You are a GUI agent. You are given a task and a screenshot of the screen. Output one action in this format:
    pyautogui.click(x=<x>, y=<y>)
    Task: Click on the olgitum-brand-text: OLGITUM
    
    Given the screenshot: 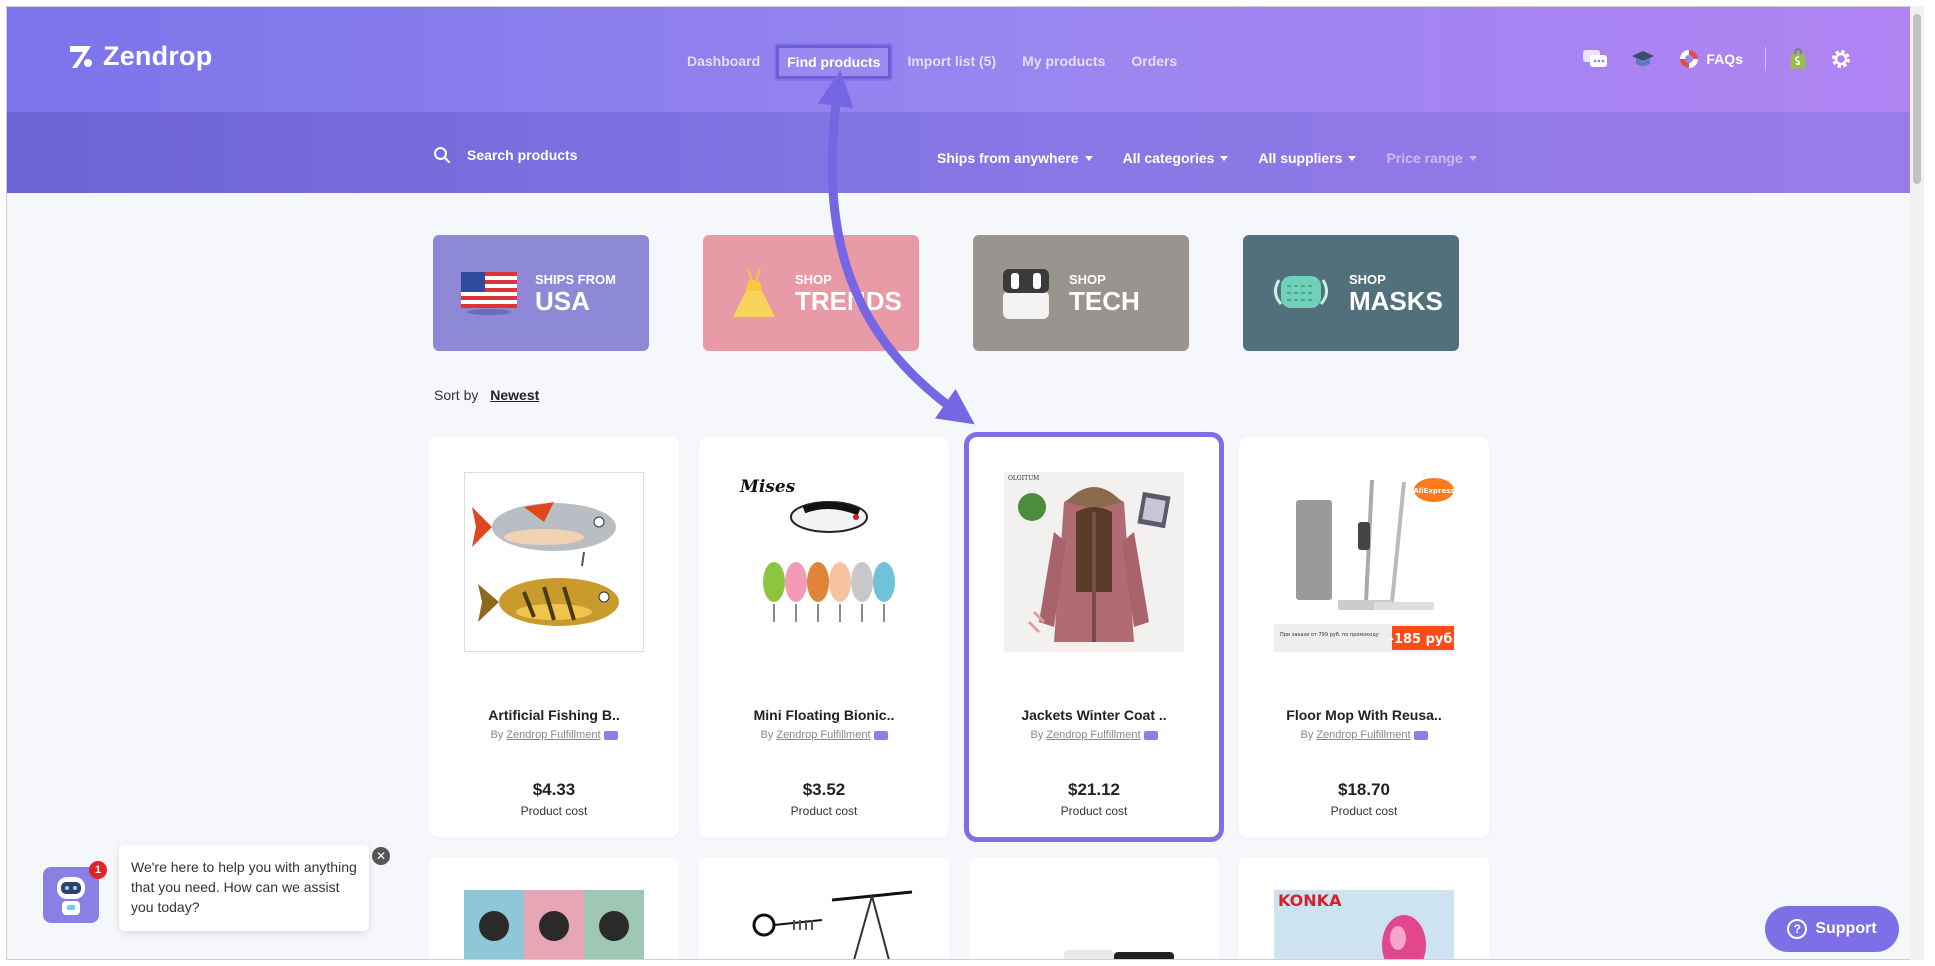 What is the action you would take?
    pyautogui.click(x=1023, y=478)
    